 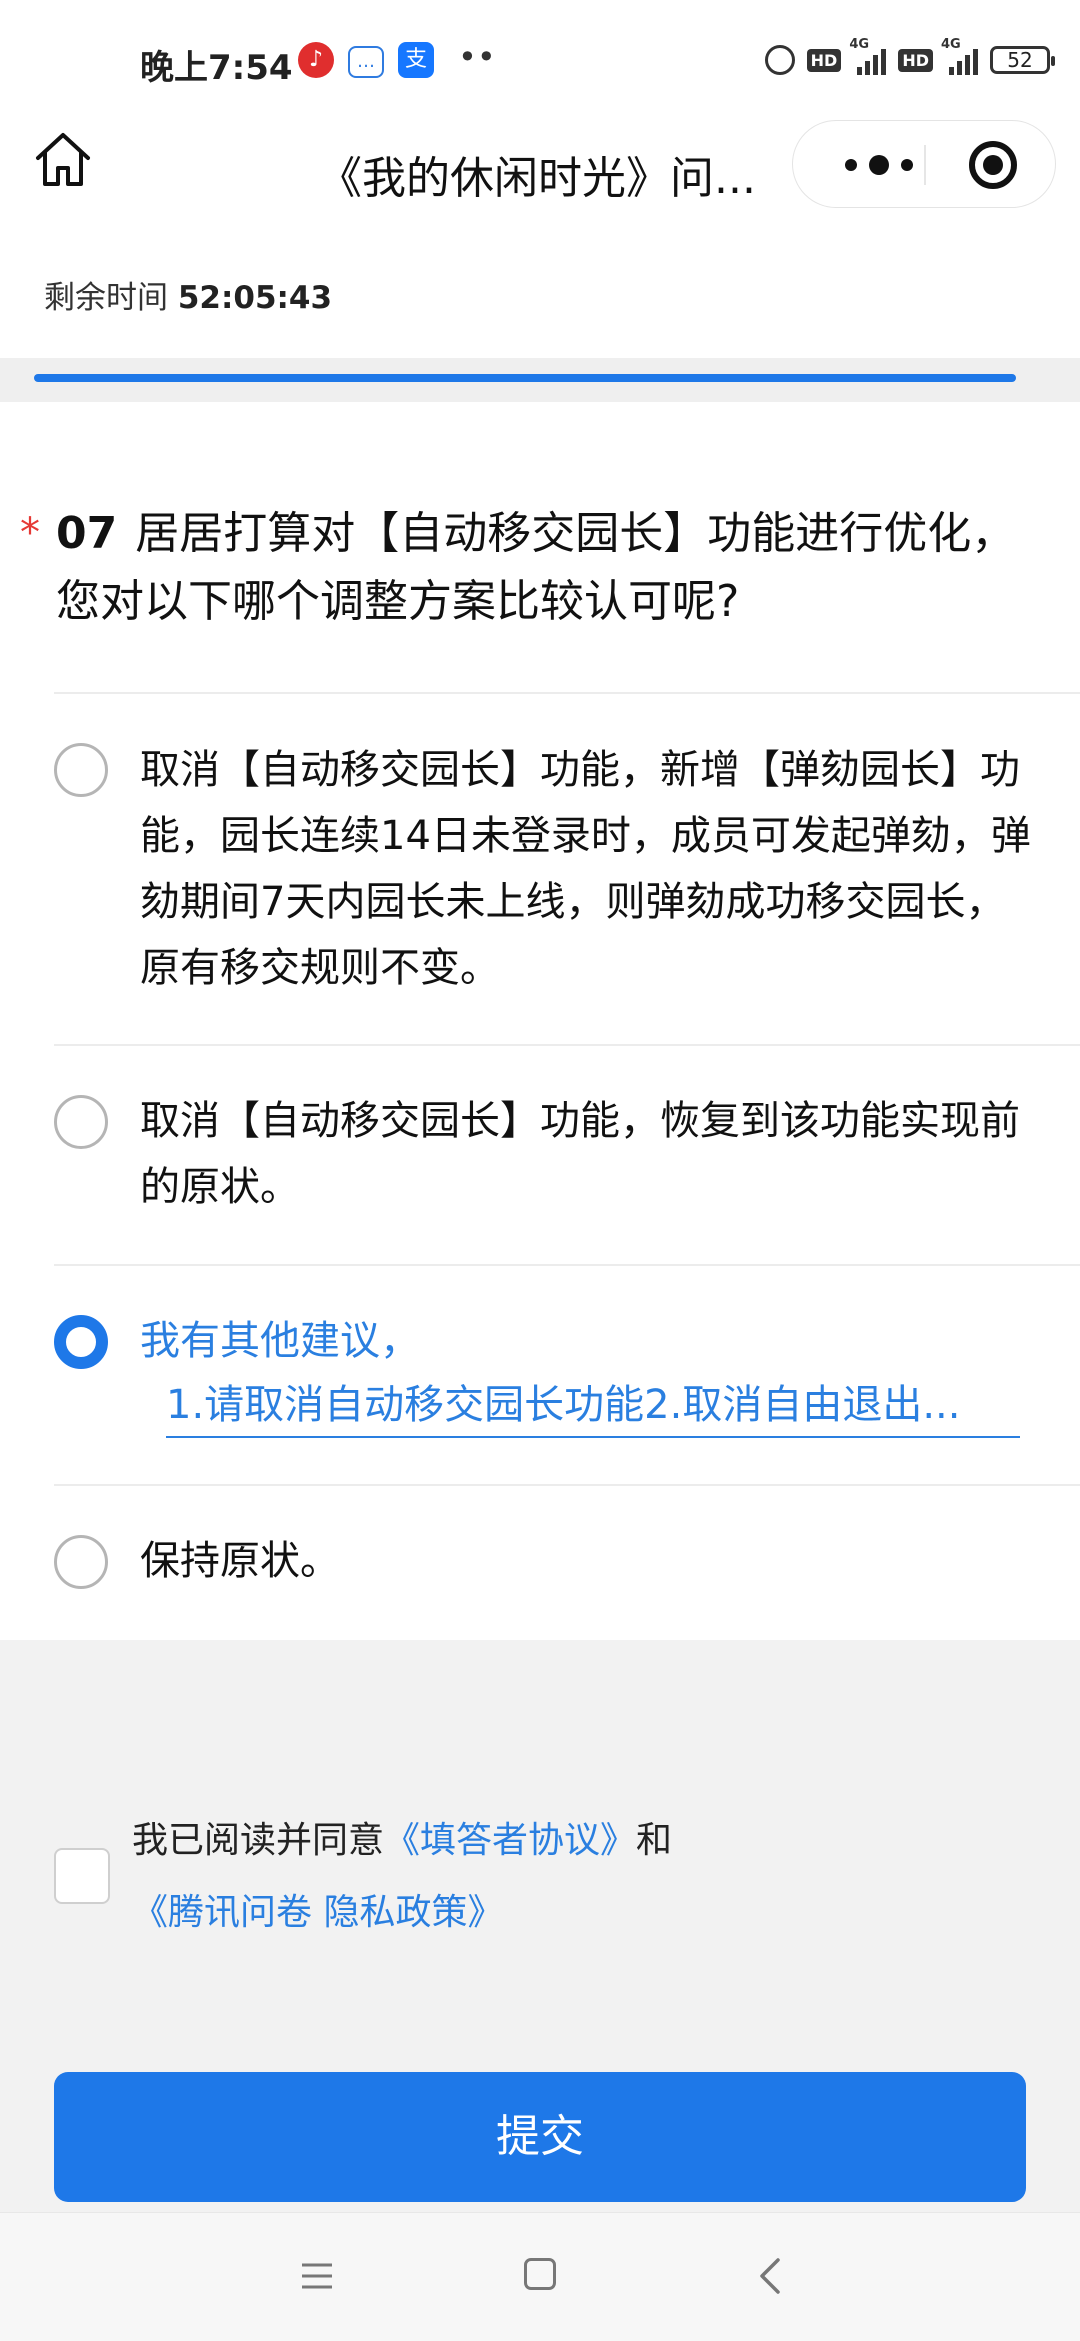 I want to click on more-icon, so click(x=879, y=165).